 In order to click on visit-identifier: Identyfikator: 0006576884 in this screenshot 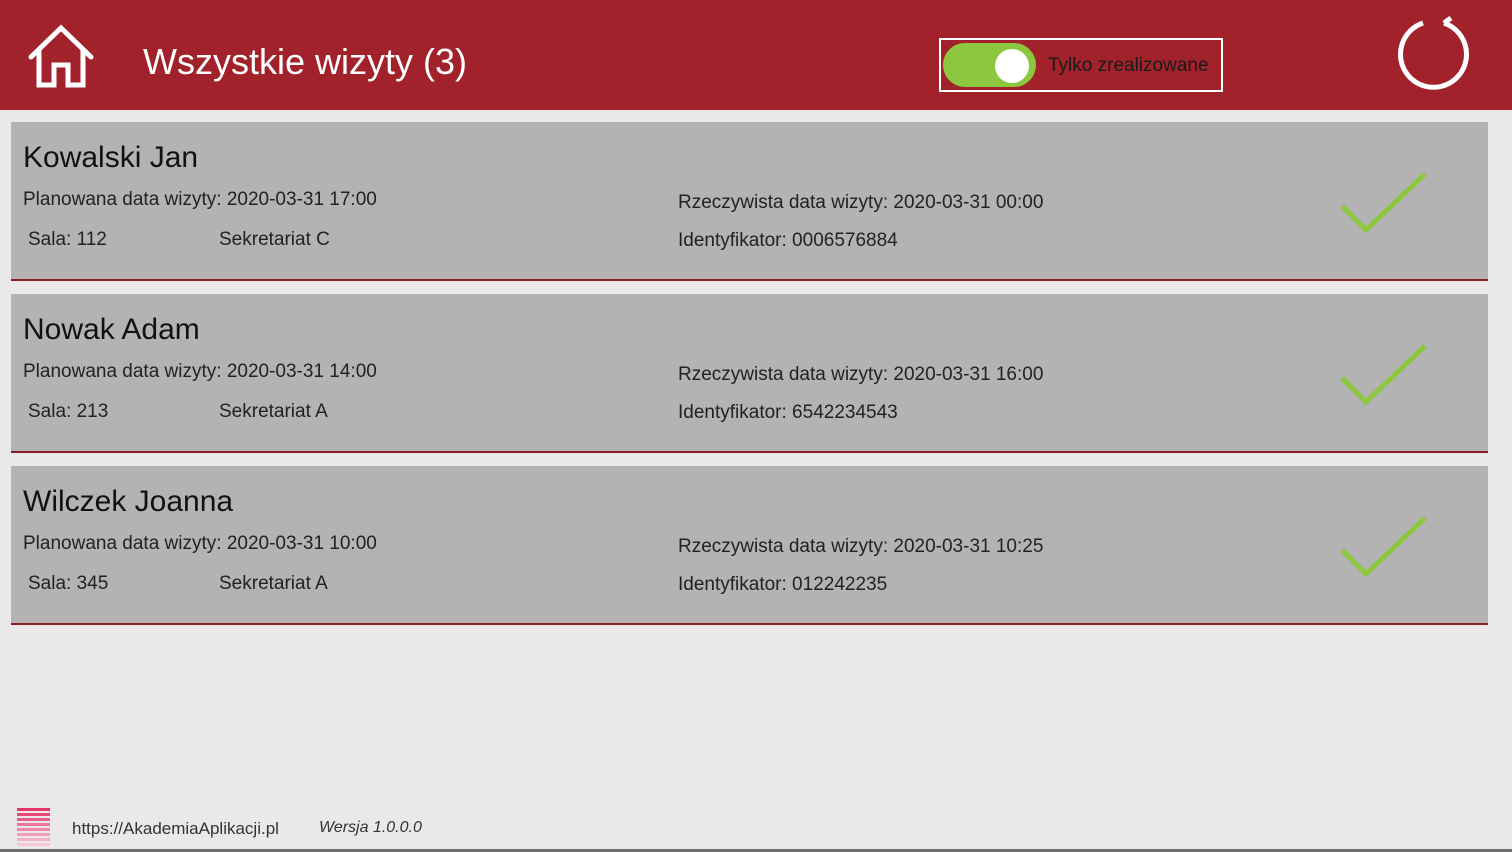, I will do `click(788, 240)`.